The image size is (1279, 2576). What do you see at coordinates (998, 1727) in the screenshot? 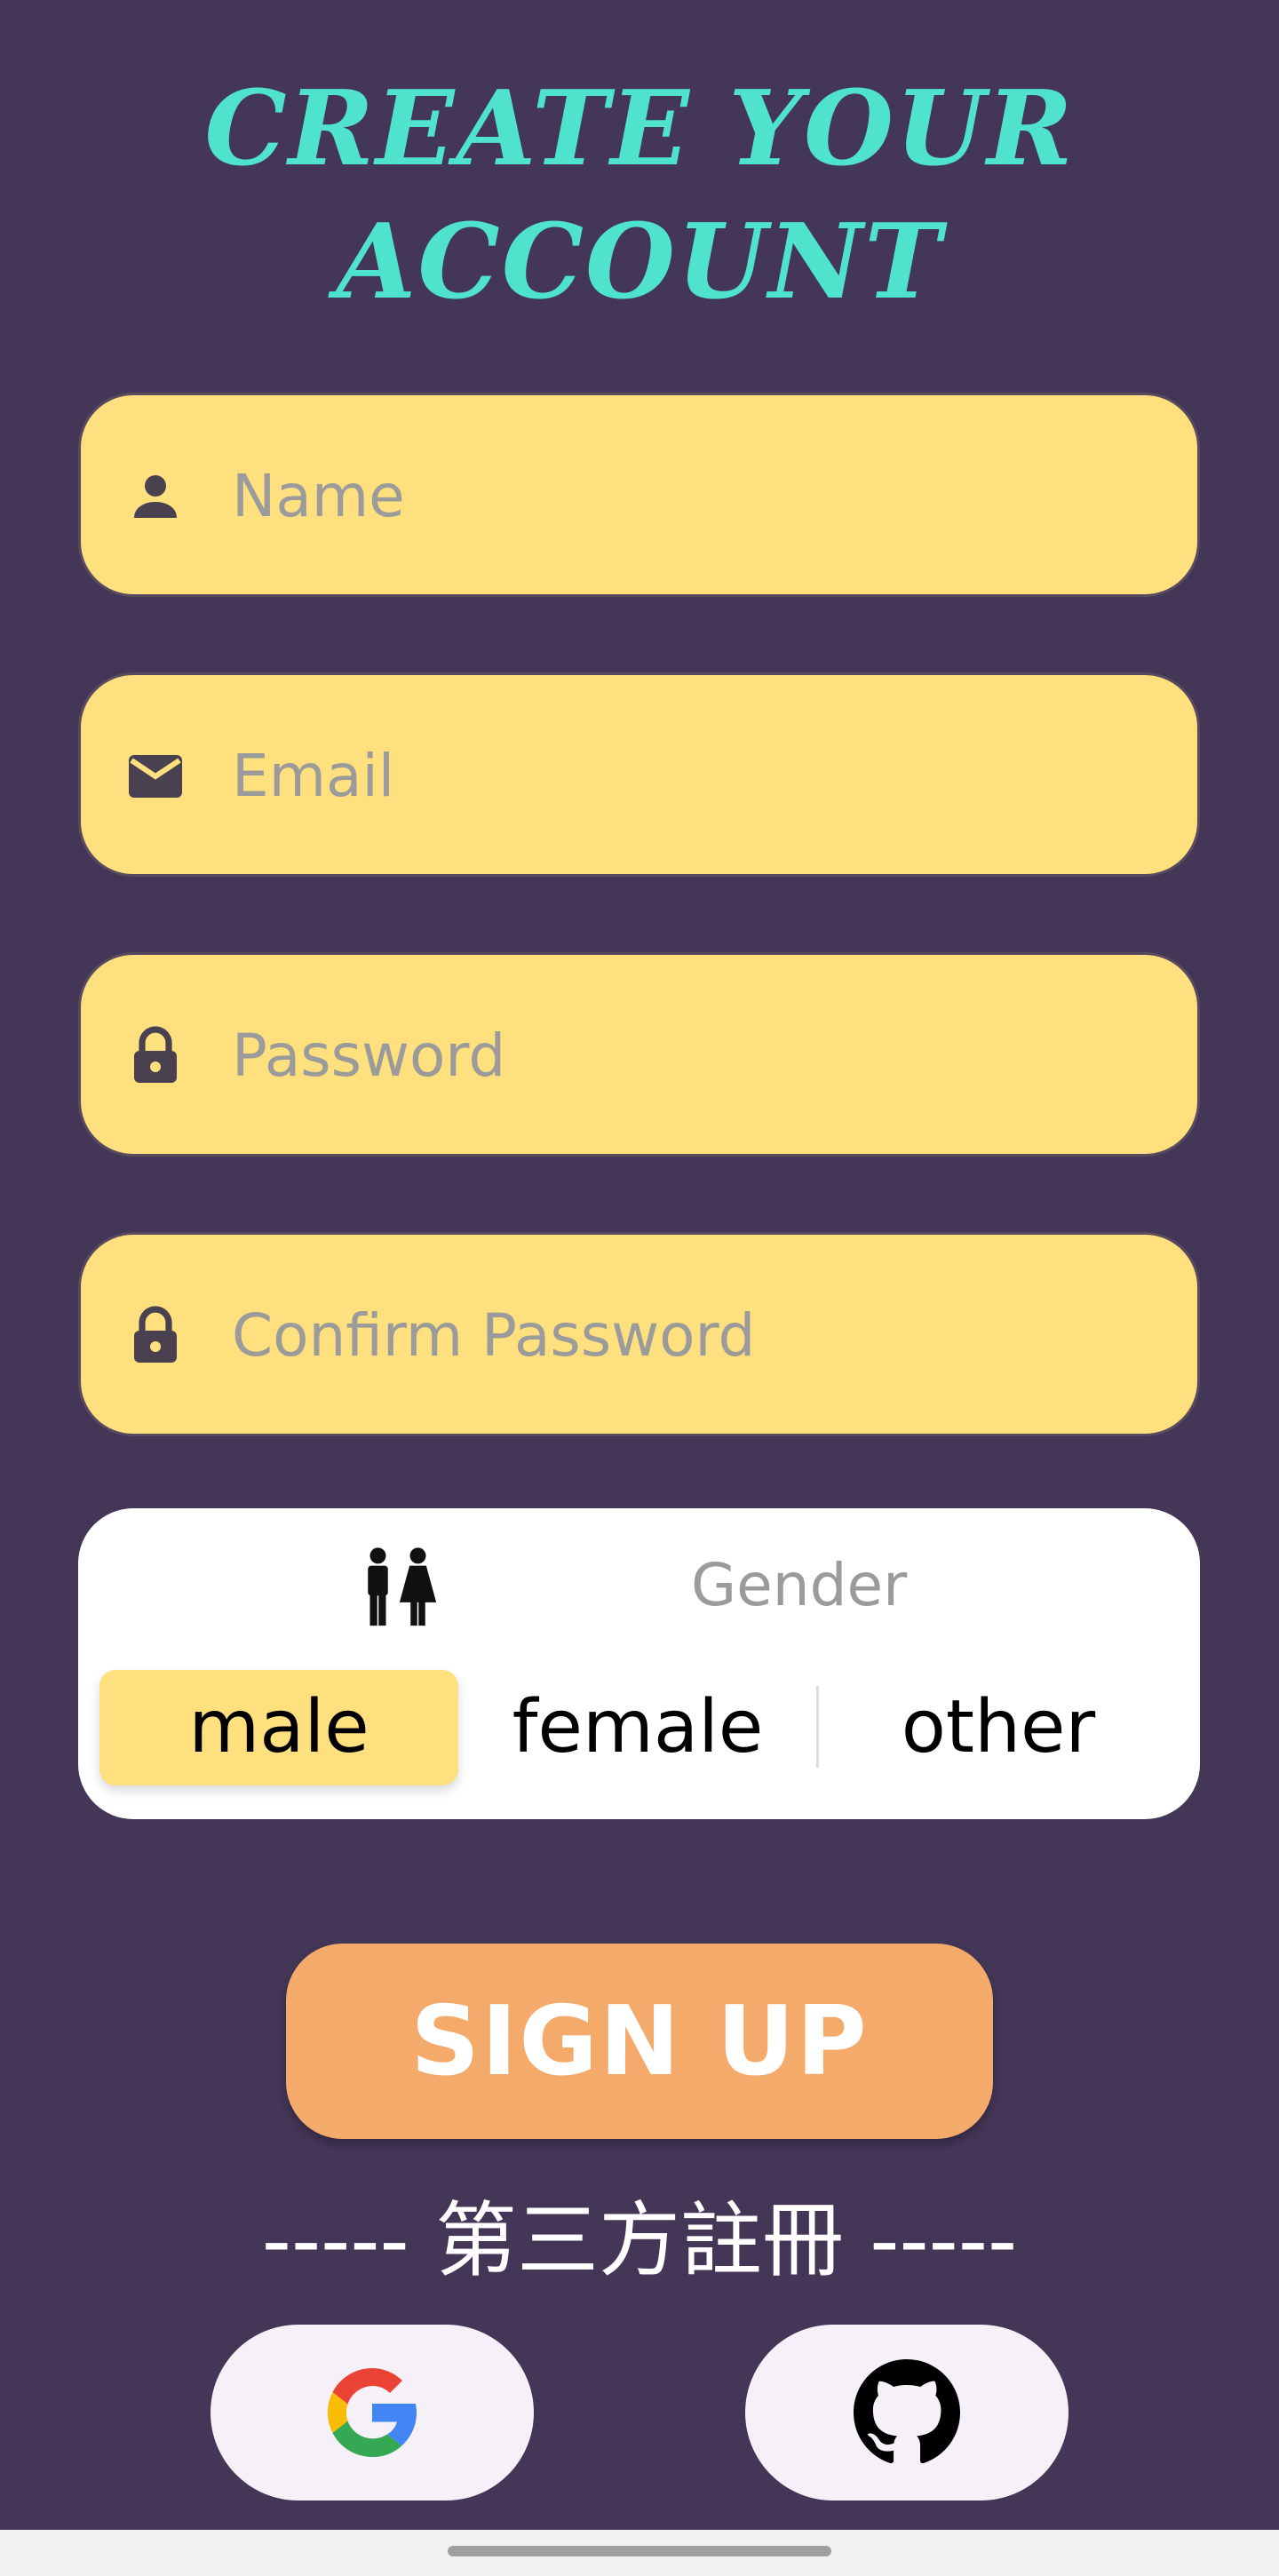
I see `gender-option-other: other` at bounding box center [998, 1727].